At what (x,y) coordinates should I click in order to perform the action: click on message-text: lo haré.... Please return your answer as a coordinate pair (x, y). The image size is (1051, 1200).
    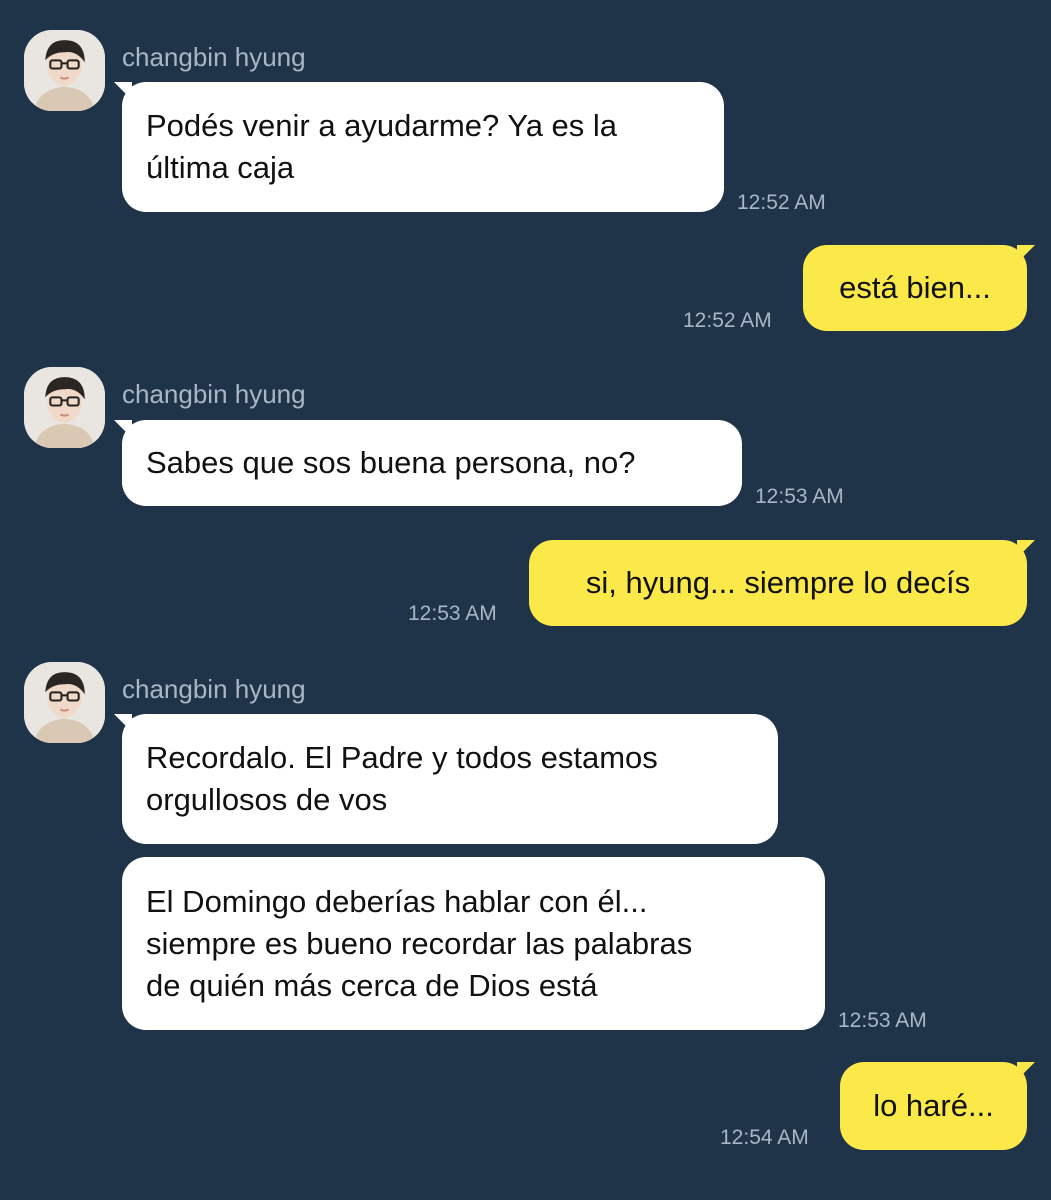
    Looking at the image, I should click on (933, 1105).